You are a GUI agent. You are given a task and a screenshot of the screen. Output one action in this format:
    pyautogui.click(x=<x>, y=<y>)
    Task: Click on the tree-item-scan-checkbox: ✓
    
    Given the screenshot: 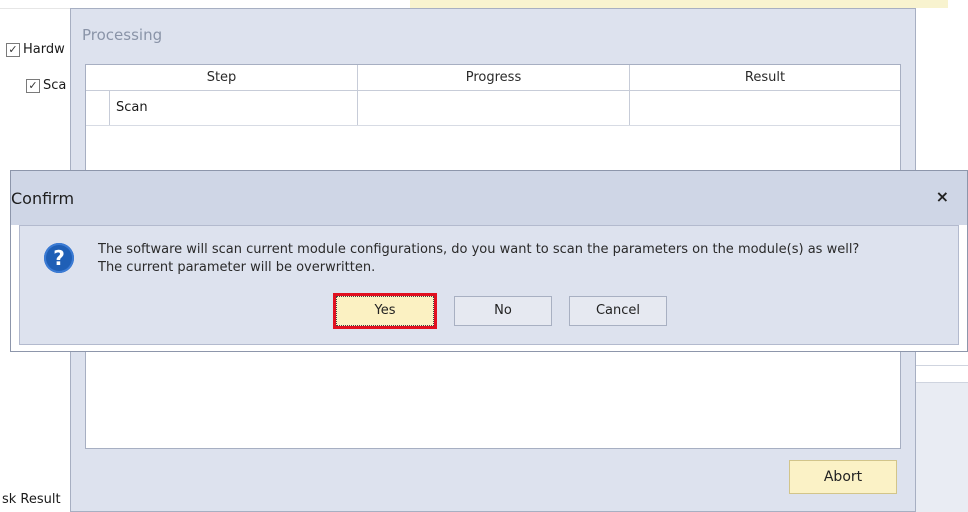 What is the action you would take?
    pyautogui.click(x=33, y=85)
    